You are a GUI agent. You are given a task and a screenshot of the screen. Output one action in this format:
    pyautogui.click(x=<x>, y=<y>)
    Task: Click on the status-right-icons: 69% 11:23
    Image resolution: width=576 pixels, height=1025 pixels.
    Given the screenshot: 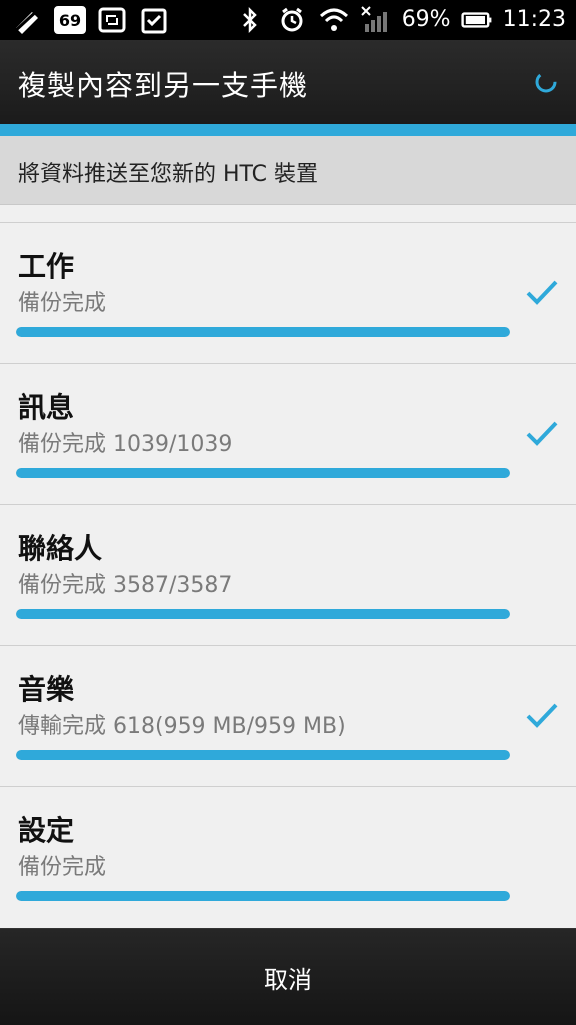 What is the action you would take?
    pyautogui.click(x=400, y=20)
    